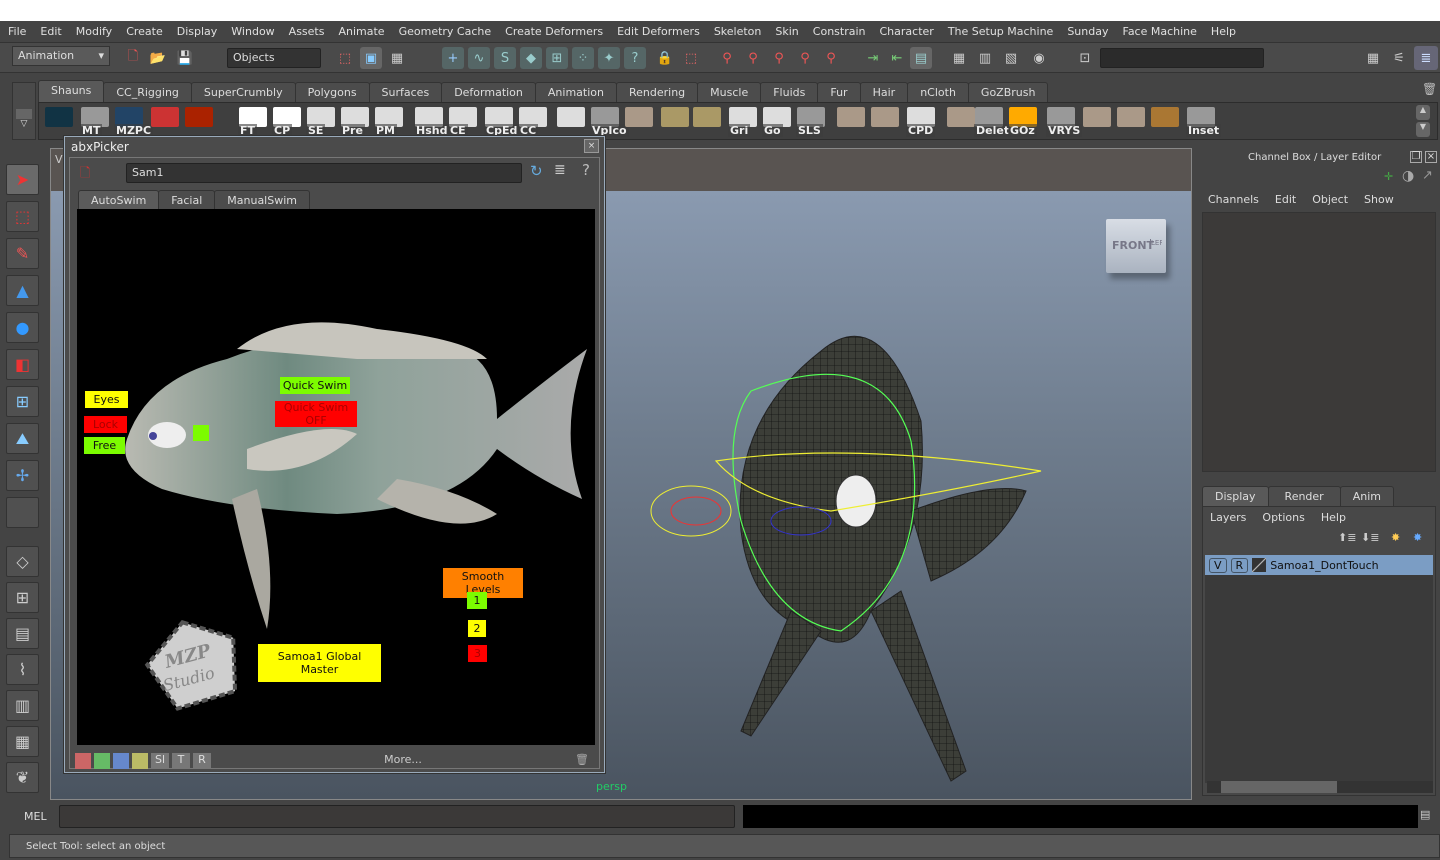 Image resolution: width=1440 pixels, height=860 pixels. I want to click on smooth-level-2-button: 2, so click(477, 628).